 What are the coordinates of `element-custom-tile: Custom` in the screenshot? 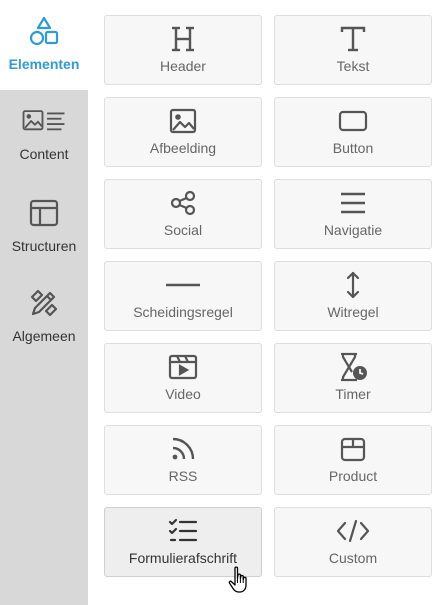 It's located at (353, 542).